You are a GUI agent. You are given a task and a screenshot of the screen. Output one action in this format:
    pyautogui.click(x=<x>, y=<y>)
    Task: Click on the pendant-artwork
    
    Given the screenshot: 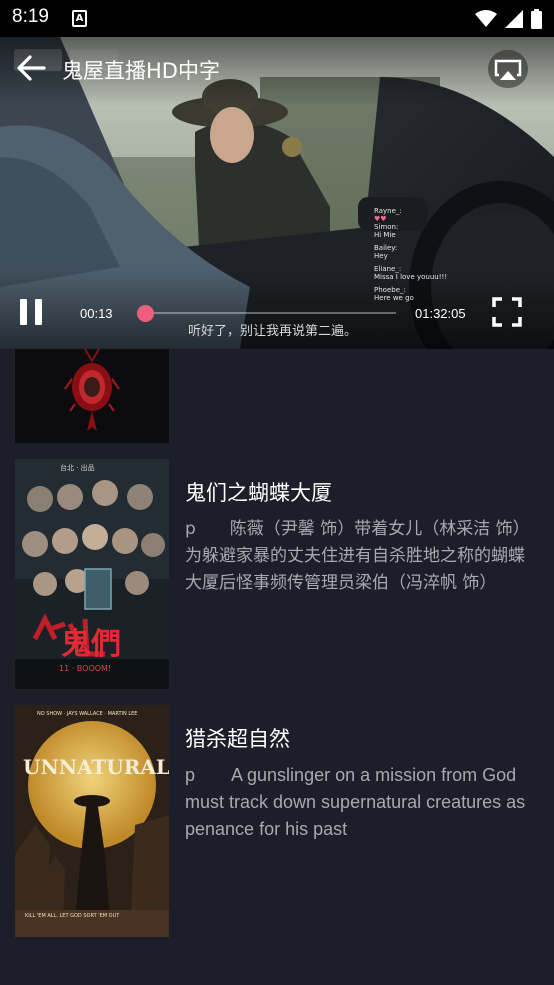 What is the action you would take?
    pyautogui.click(x=92, y=390)
    